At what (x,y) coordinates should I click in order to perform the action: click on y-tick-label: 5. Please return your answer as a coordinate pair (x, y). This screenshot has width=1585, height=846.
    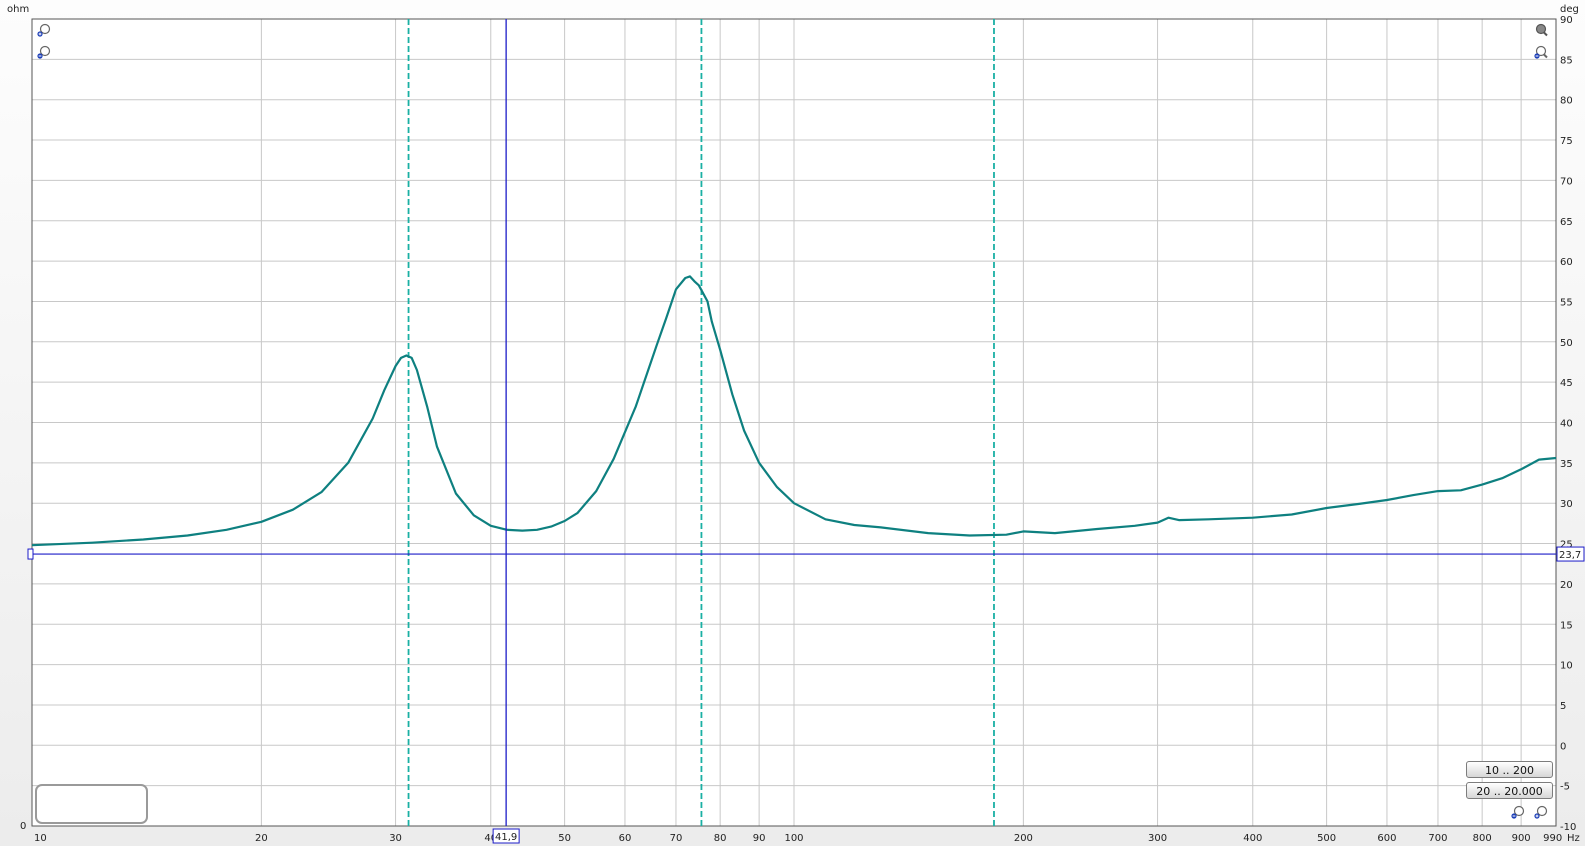
    Looking at the image, I should click on (1563, 706).